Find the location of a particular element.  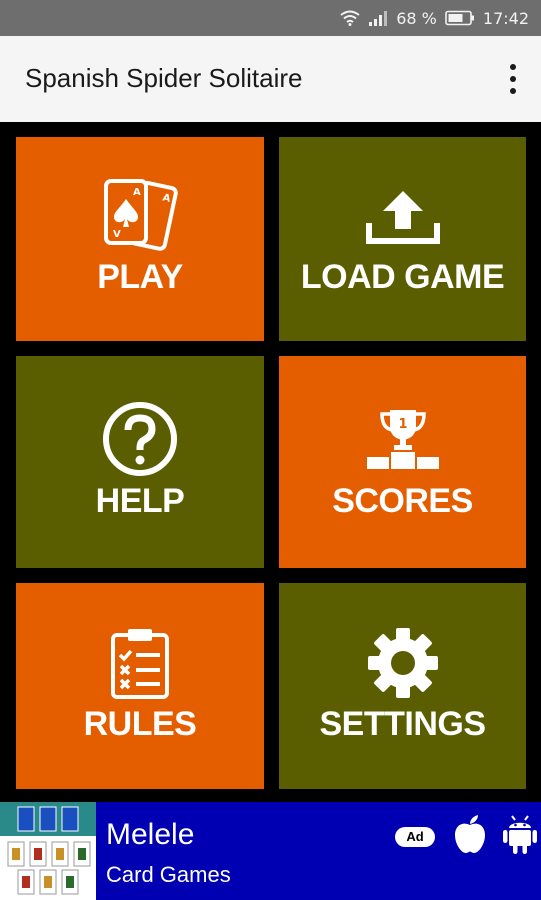

android-icon is located at coordinates (520, 836).